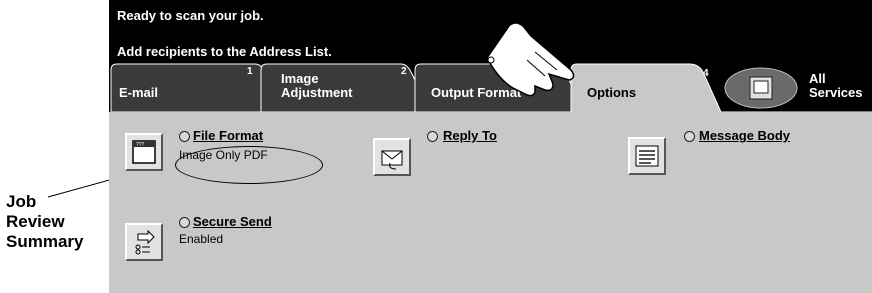  Describe the element at coordinates (706, 73) in the screenshot. I see `tab-options-number: 4` at that location.